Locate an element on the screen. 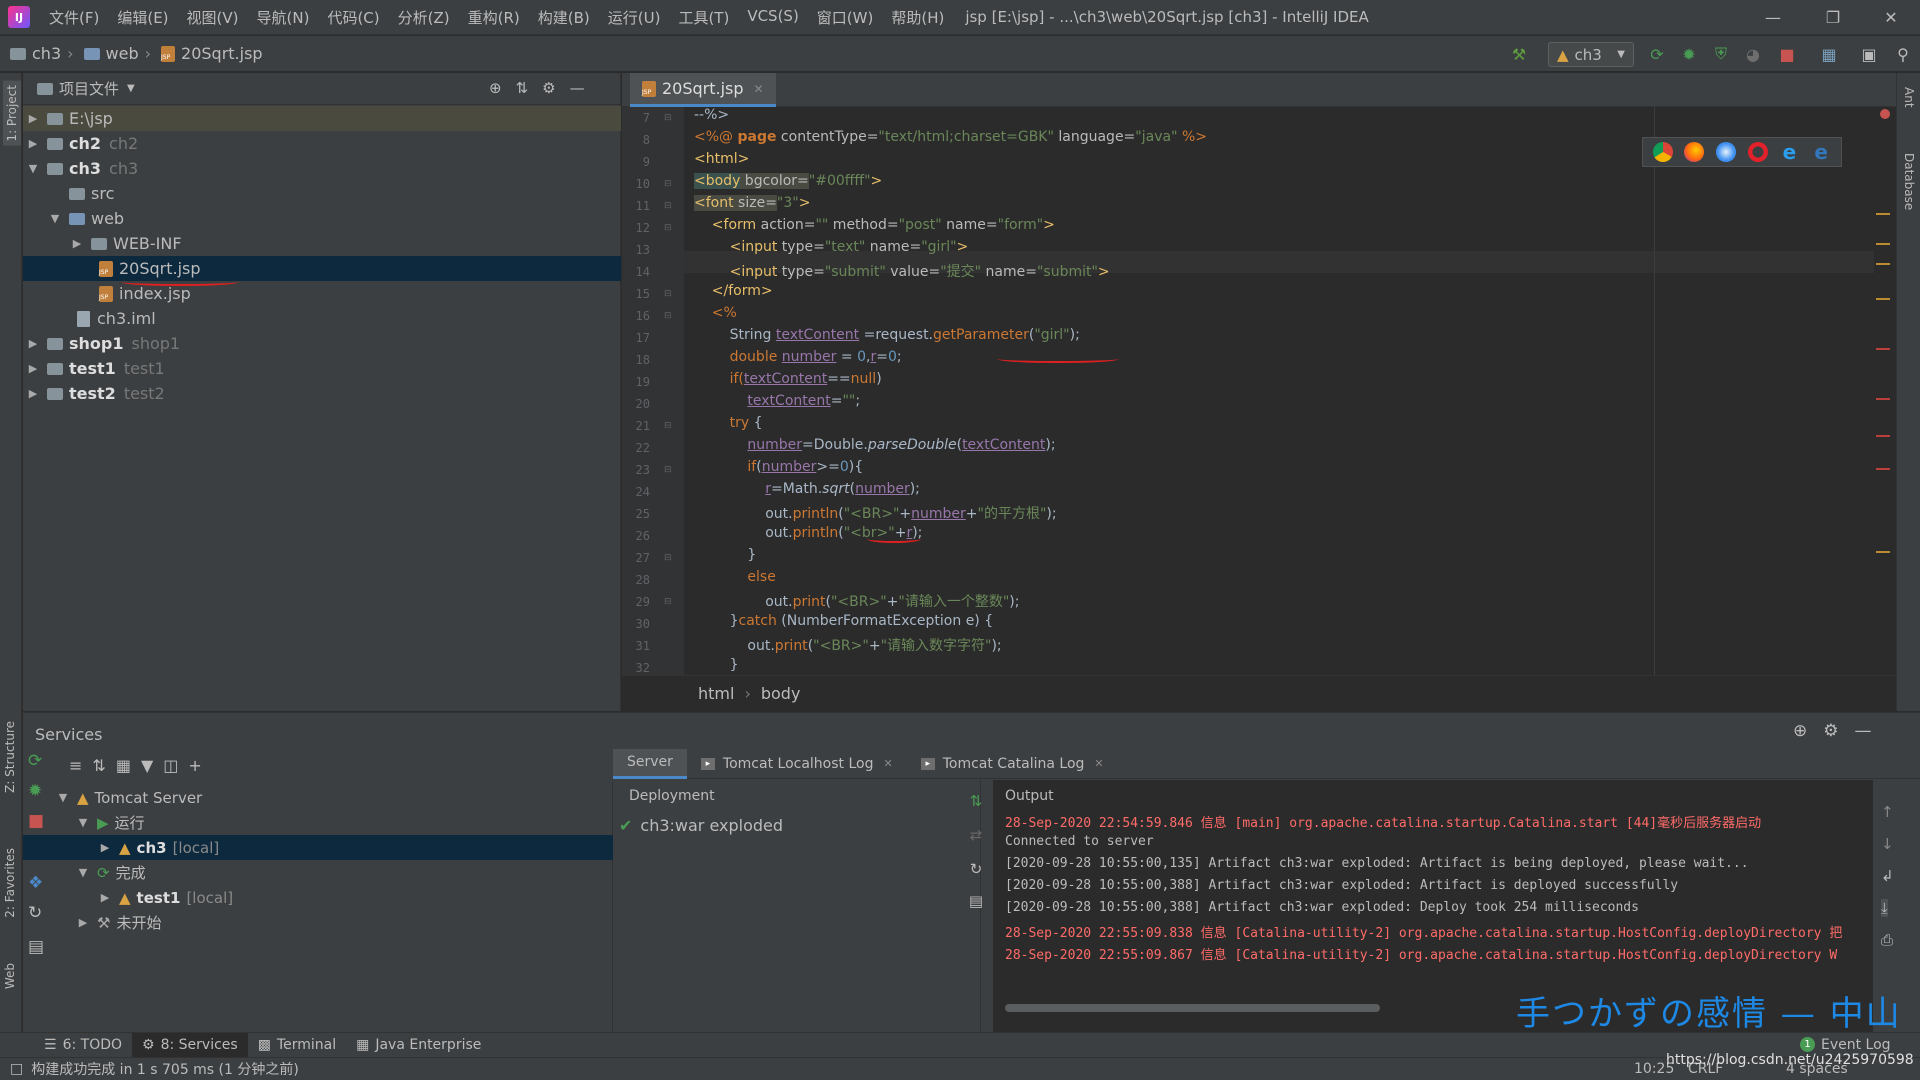 The image size is (1920, 1080). tree-item-test1: ▶ test1 test1 is located at coordinates (322, 368).